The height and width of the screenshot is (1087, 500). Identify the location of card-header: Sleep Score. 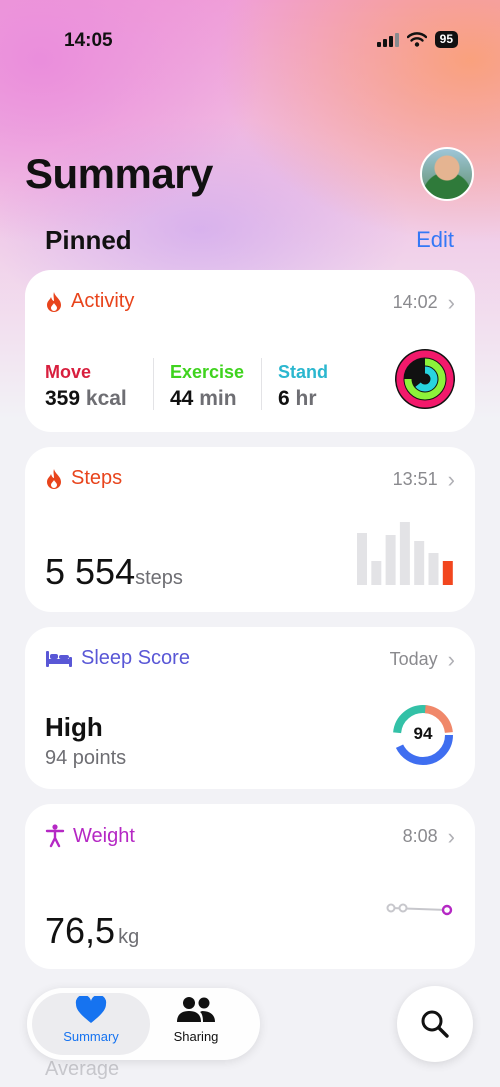
(117, 658).